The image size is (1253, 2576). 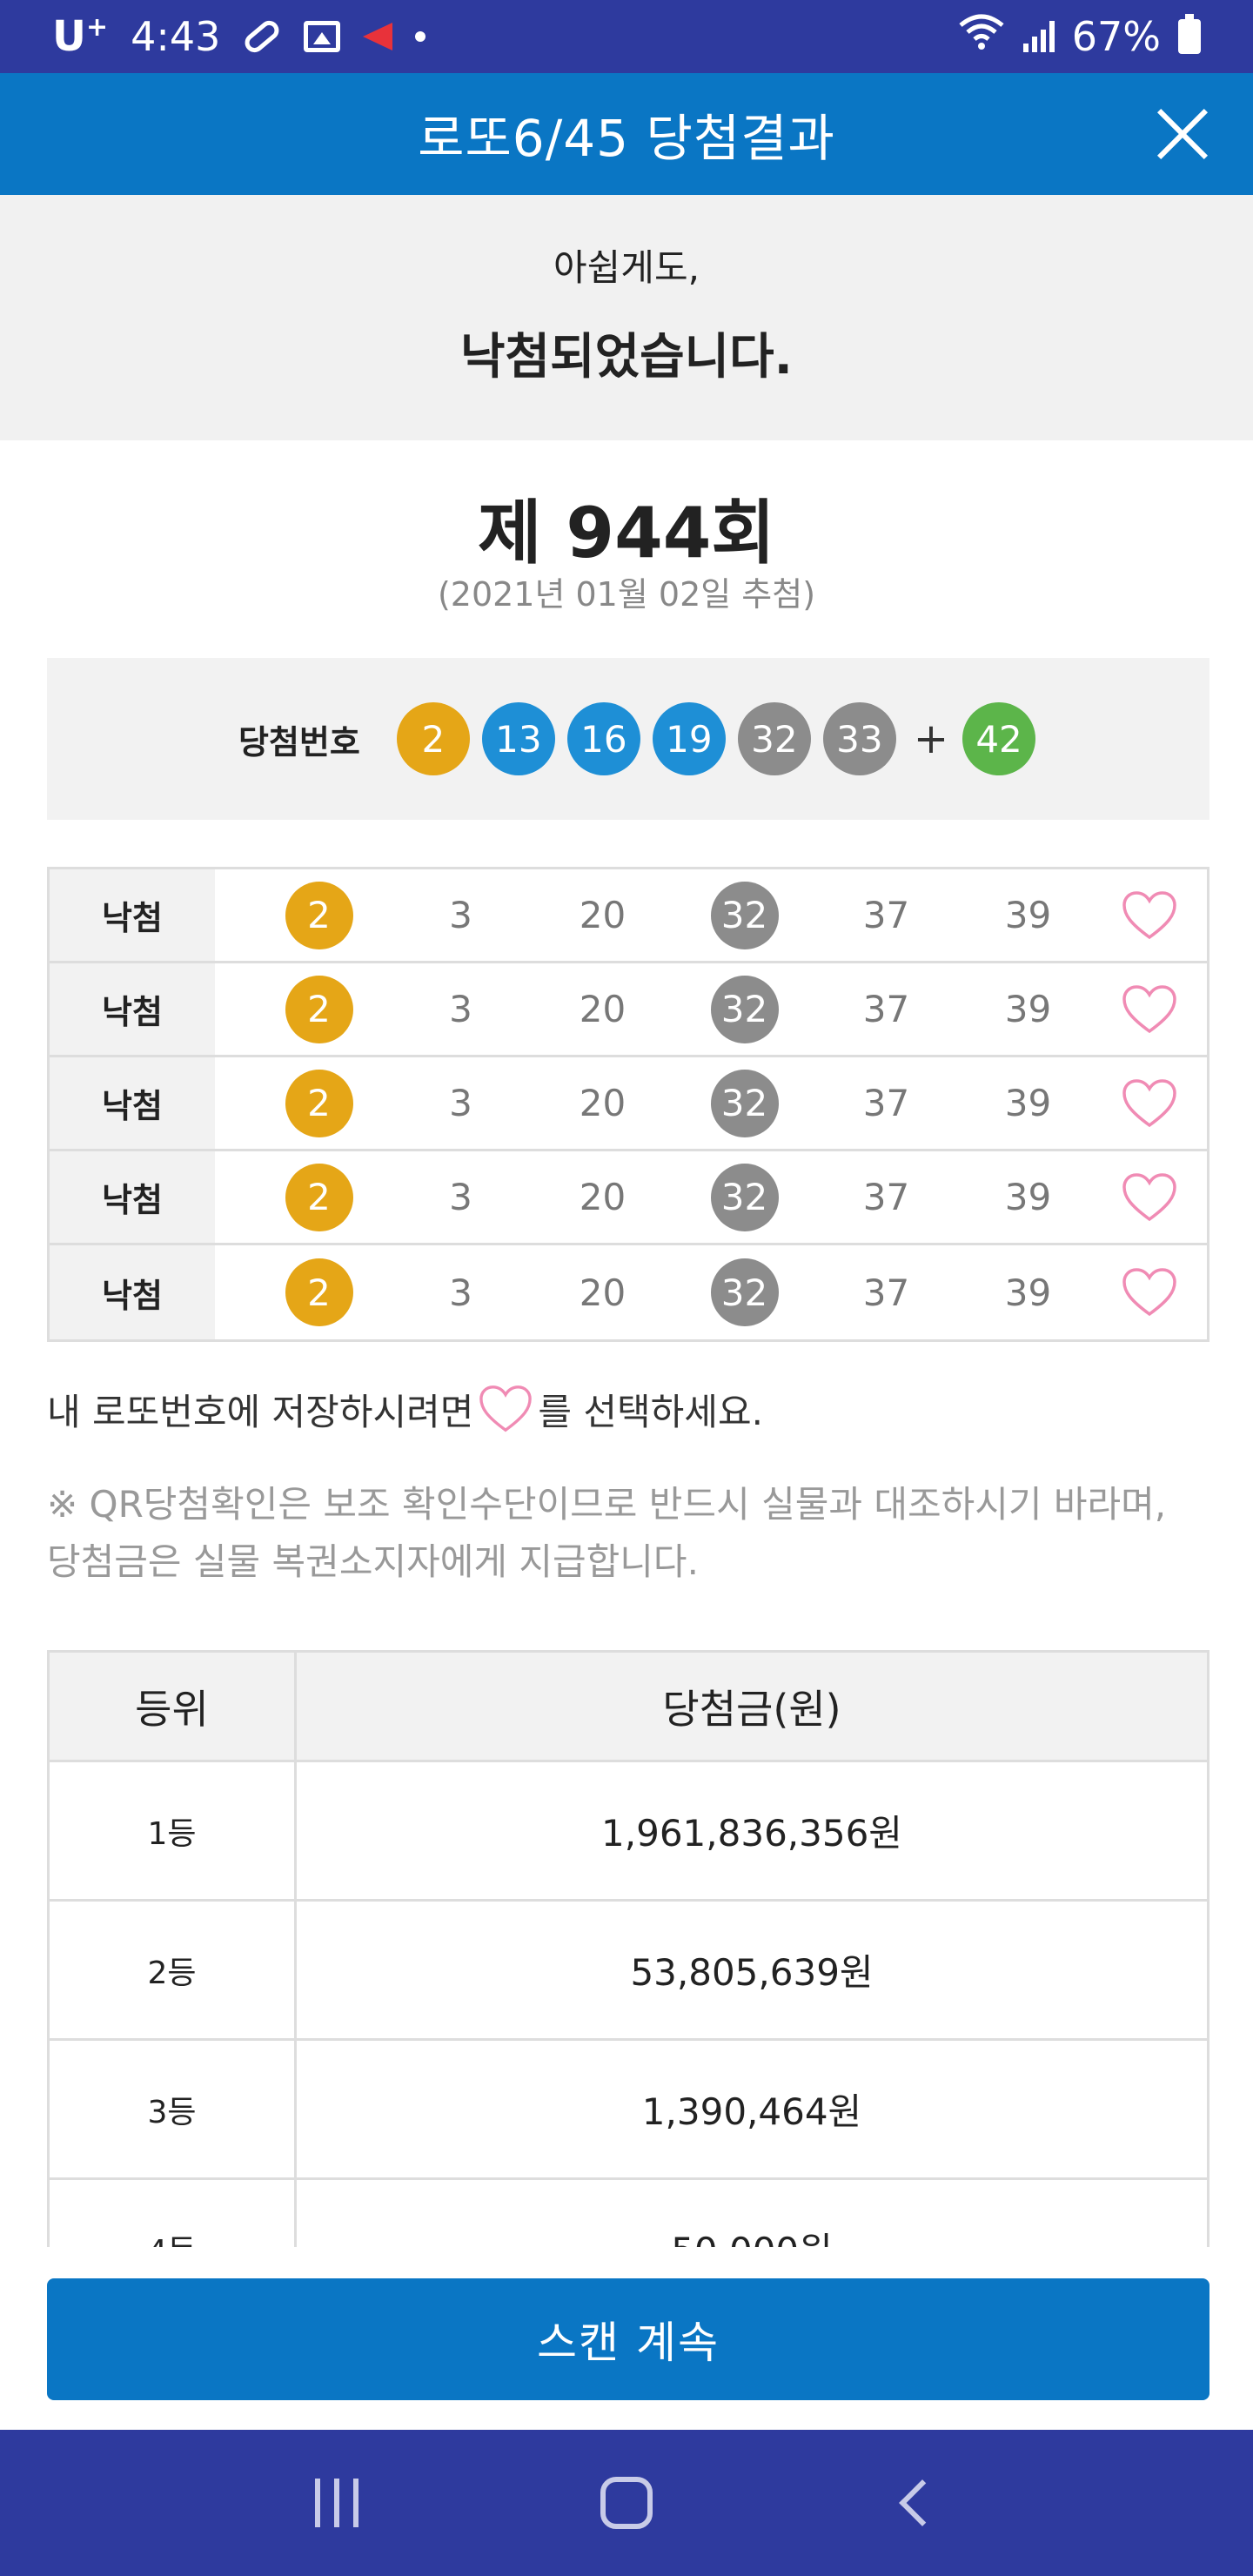 What do you see at coordinates (1189, 34) in the screenshot?
I see `battery-icon` at bounding box center [1189, 34].